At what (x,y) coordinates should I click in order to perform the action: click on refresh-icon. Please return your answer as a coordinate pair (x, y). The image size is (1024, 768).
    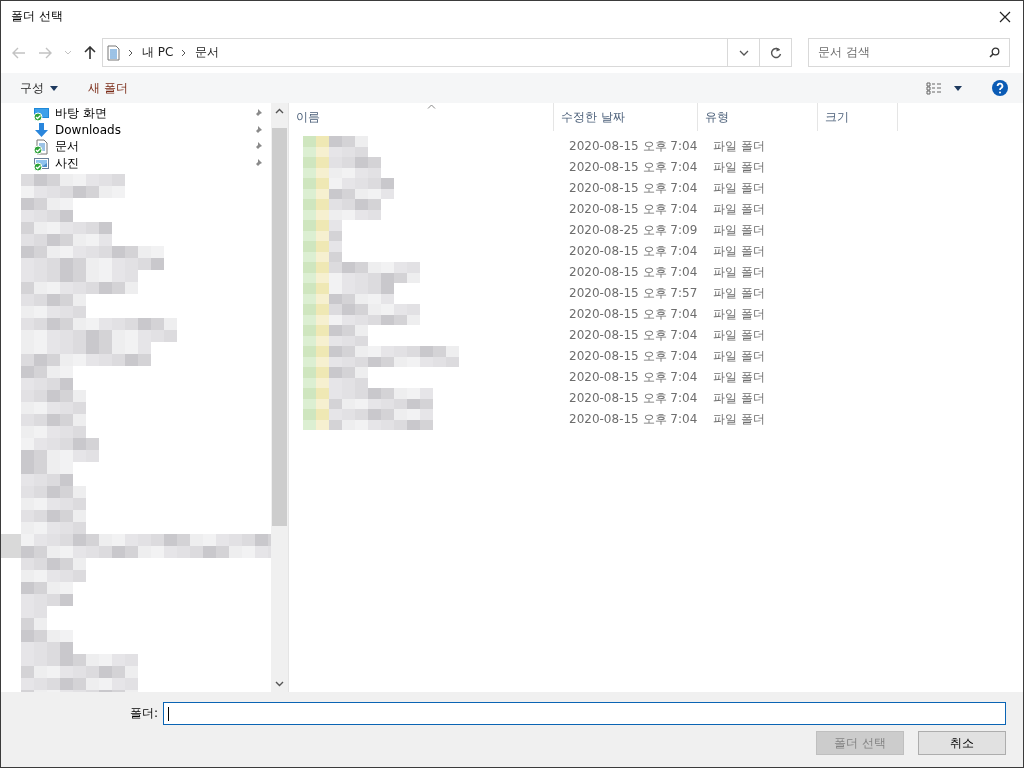
    Looking at the image, I should click on (775, 52).